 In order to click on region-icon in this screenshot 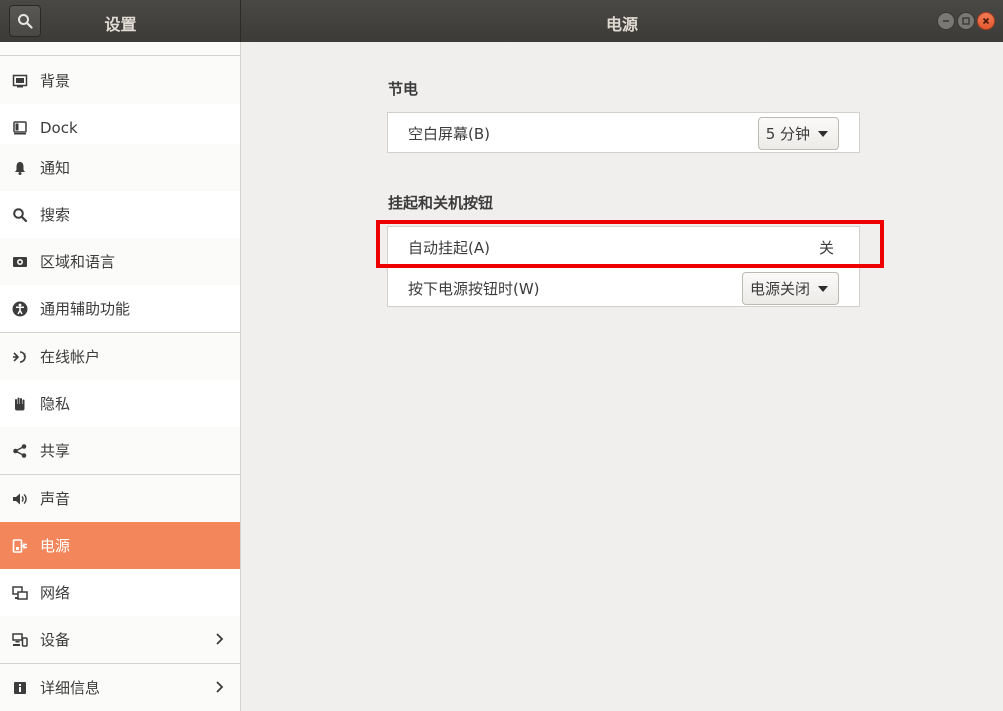, I will do `click(20, 262)`.